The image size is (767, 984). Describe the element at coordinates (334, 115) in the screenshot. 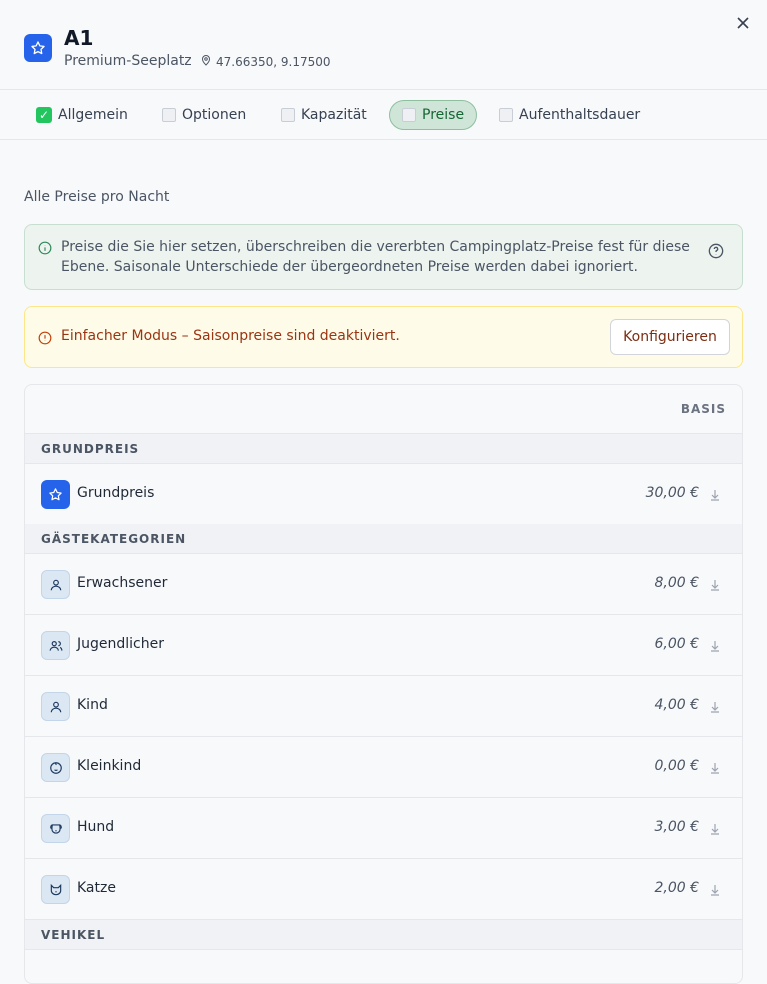

I see `tab-label: Kapazität` at that location.